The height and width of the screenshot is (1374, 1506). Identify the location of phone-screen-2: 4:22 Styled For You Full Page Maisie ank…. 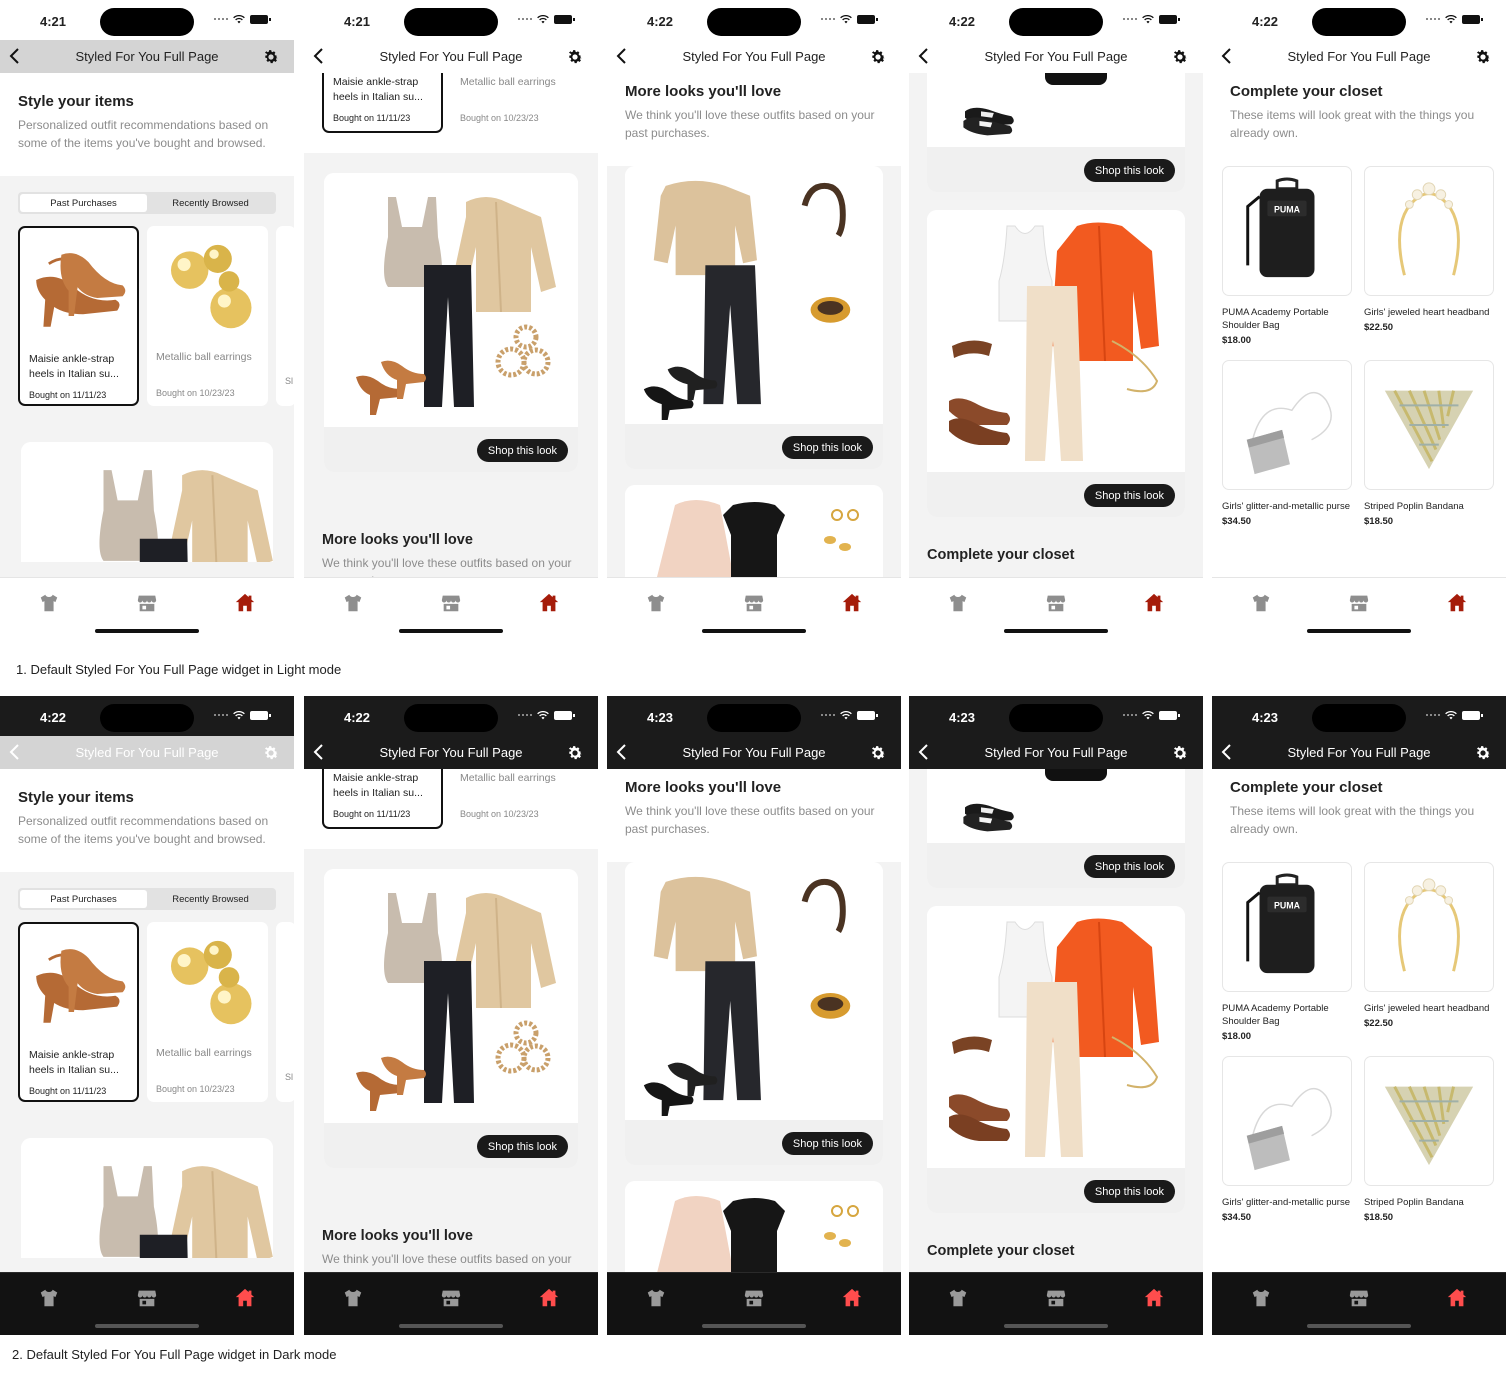
(451, 1015).